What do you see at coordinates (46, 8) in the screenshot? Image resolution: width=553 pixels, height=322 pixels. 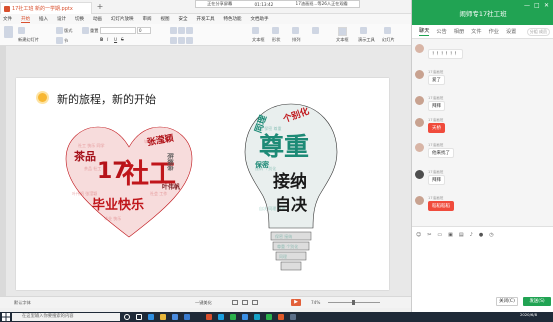 I see `document-tab: 17社工班 新的一学期.pptx` at bounding box center [46, 8].